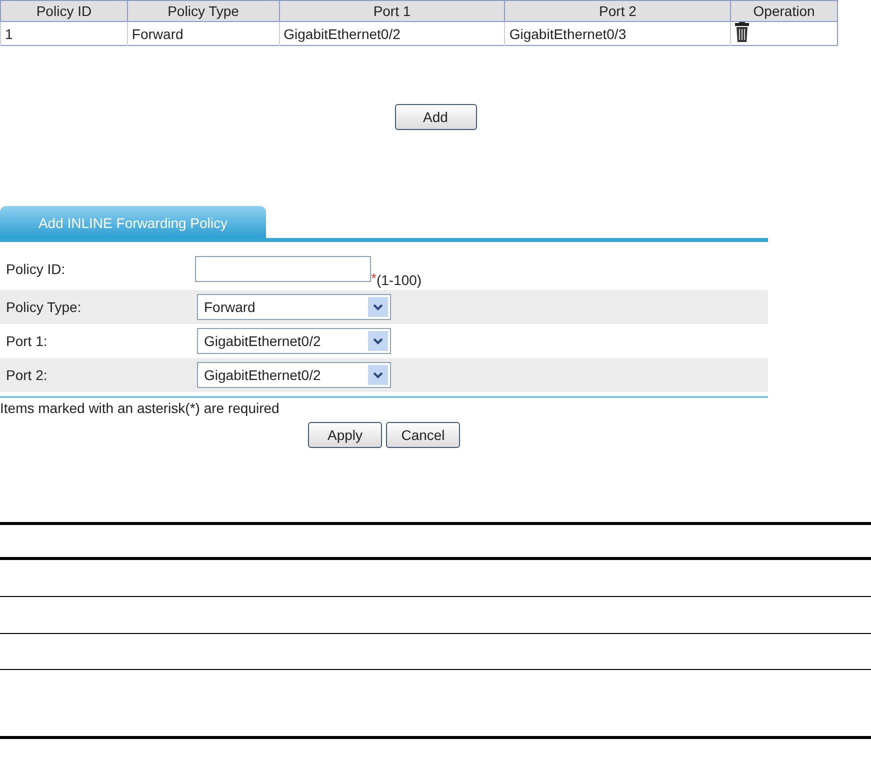  Describe the element at coordinates (423, 435) in the screenshot. I see `form-button: Cancel` at that location.